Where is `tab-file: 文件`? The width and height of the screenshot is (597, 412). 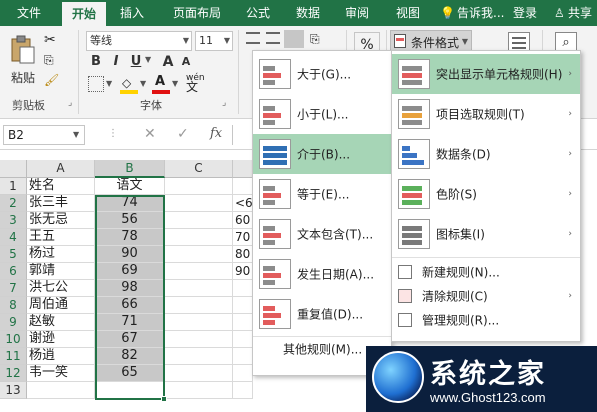 tab-file: 文件 is located at coordinates (29, 13).